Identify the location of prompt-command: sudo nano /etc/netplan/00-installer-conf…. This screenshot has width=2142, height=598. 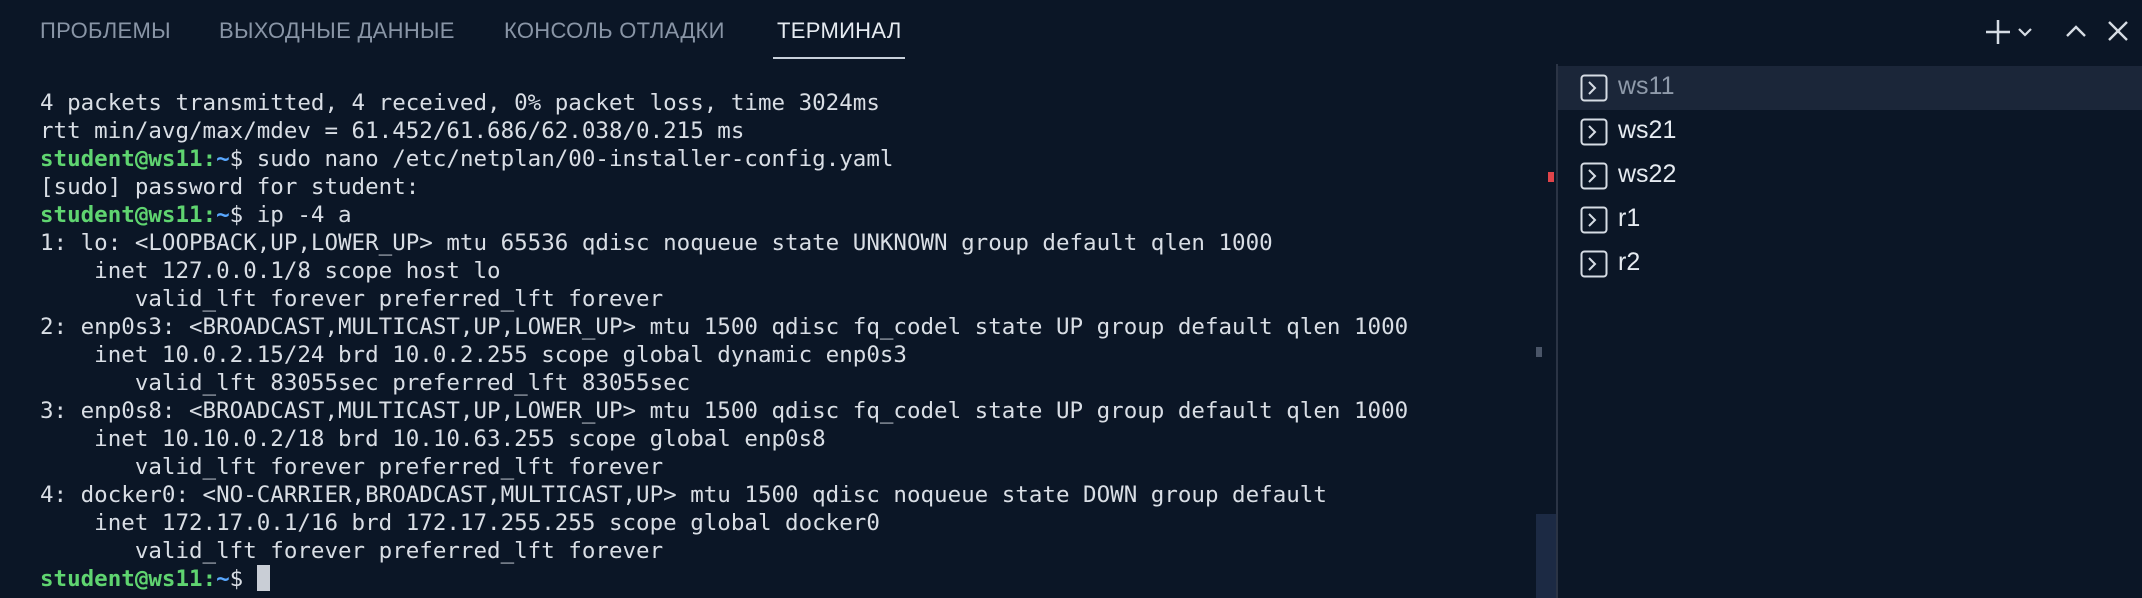
(575, 159).